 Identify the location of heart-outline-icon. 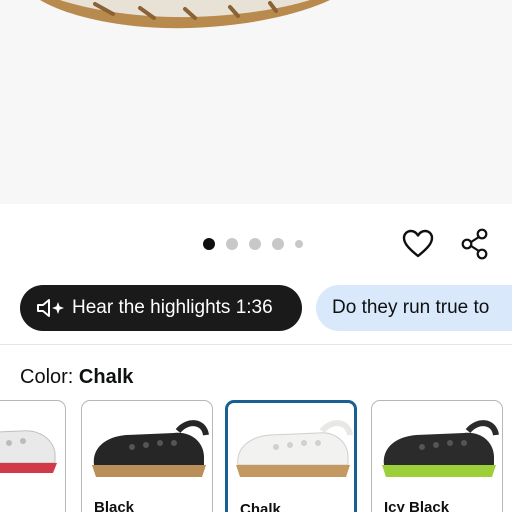
(418, 243).